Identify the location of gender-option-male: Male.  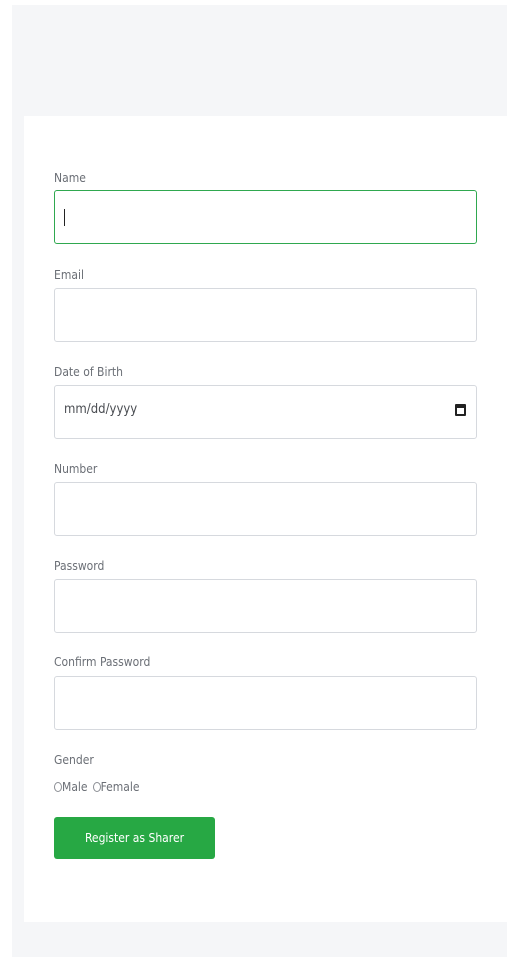
(71, 787).